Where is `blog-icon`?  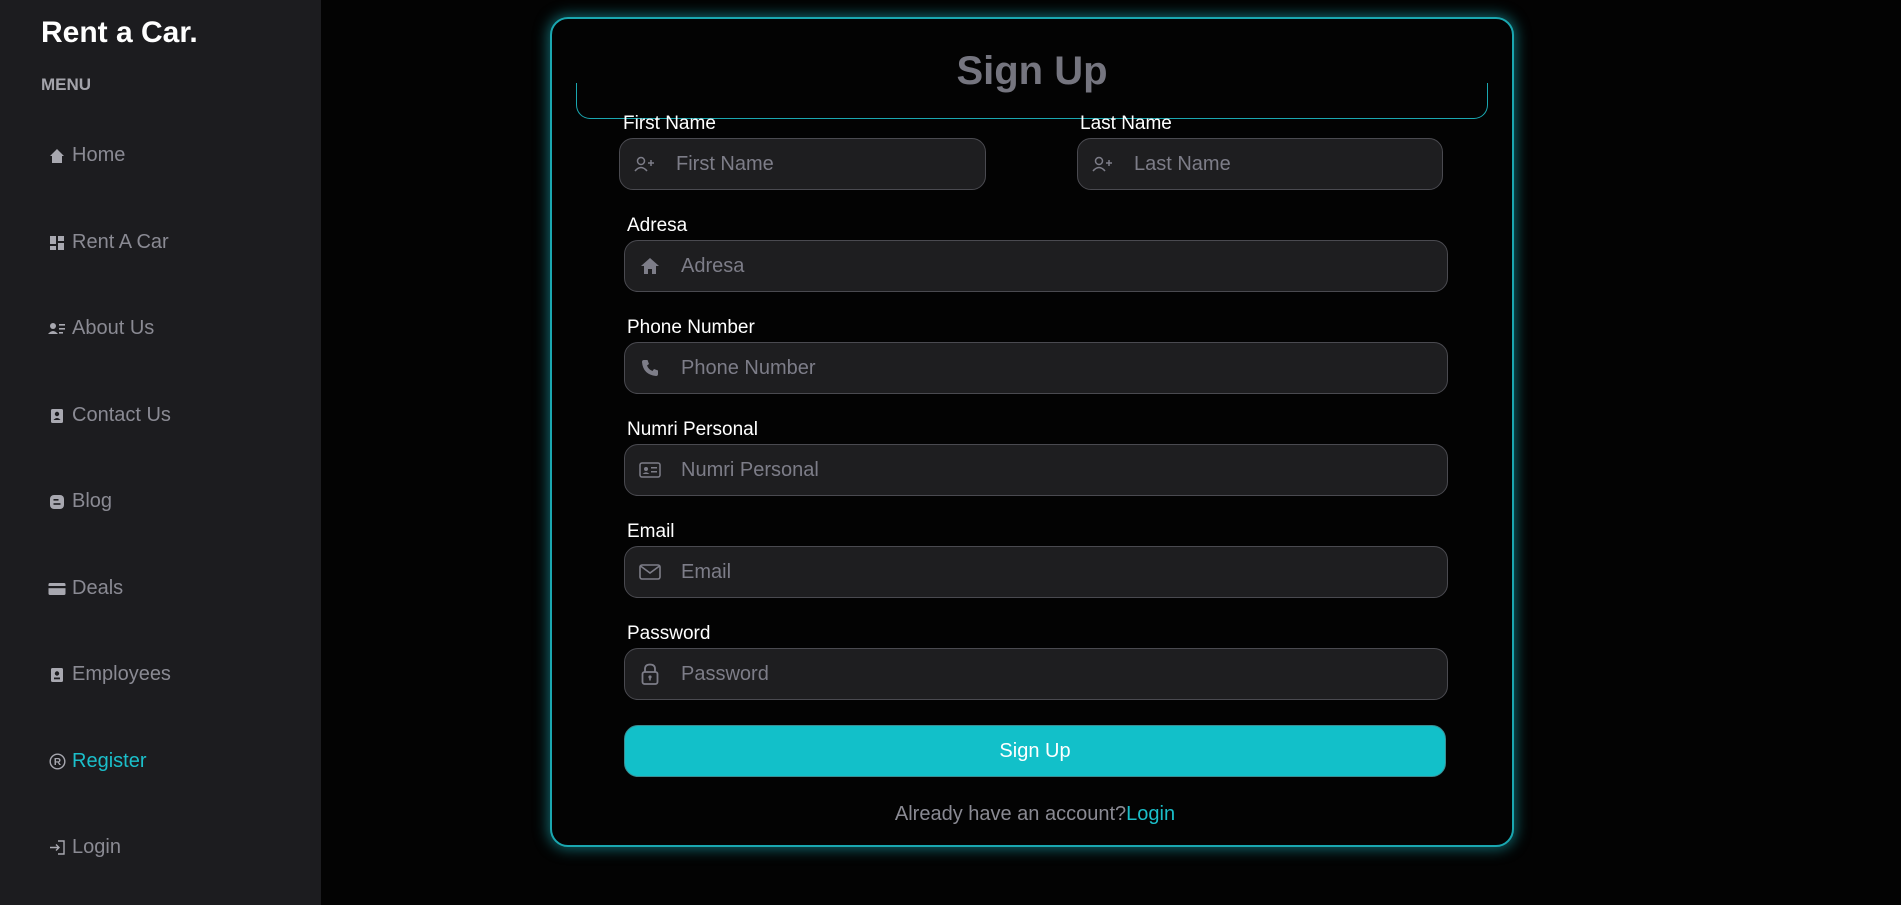
blog-icon is located at coordinates (57, 502).